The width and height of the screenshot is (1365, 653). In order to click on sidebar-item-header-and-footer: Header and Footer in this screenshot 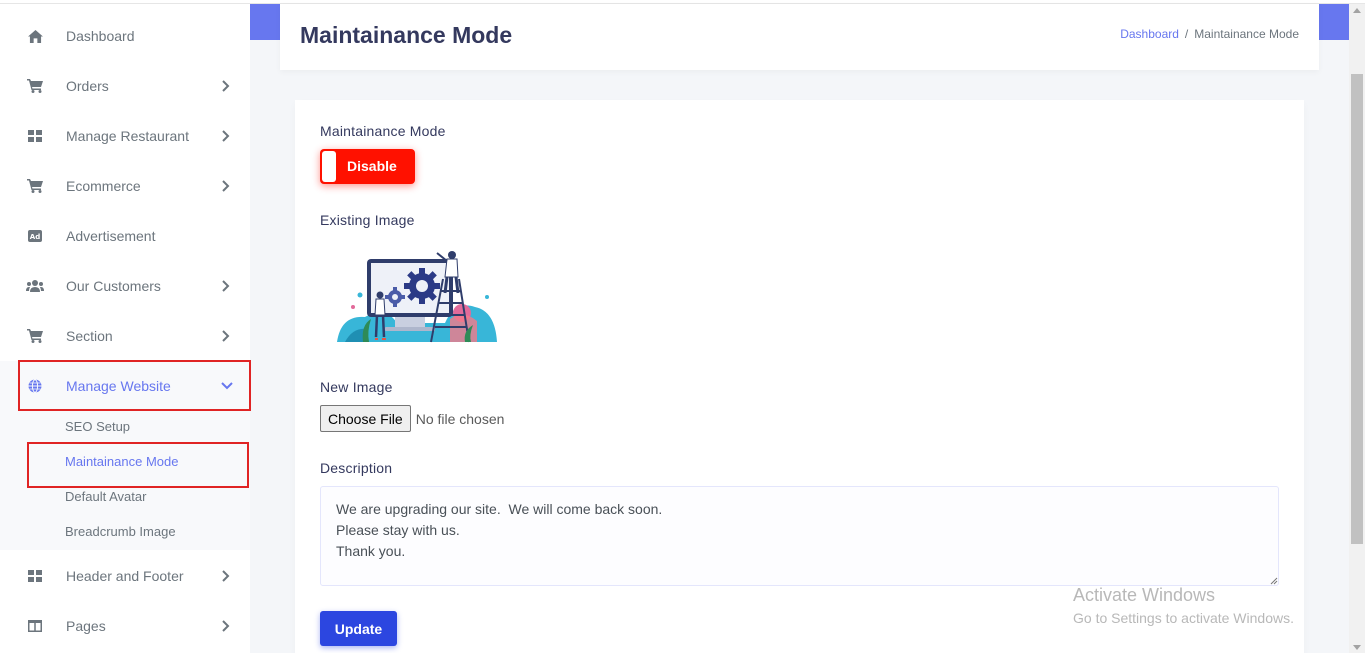, I will do `click(125, 576)`.